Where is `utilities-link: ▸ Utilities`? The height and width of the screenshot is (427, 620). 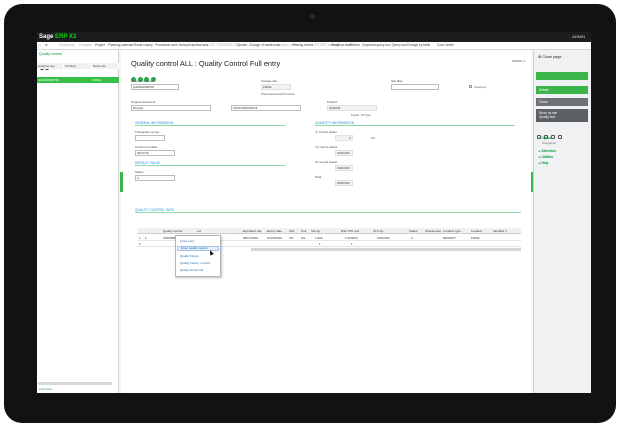 utilities-link: ▸ Utilities is located at coordinates (546, 157).